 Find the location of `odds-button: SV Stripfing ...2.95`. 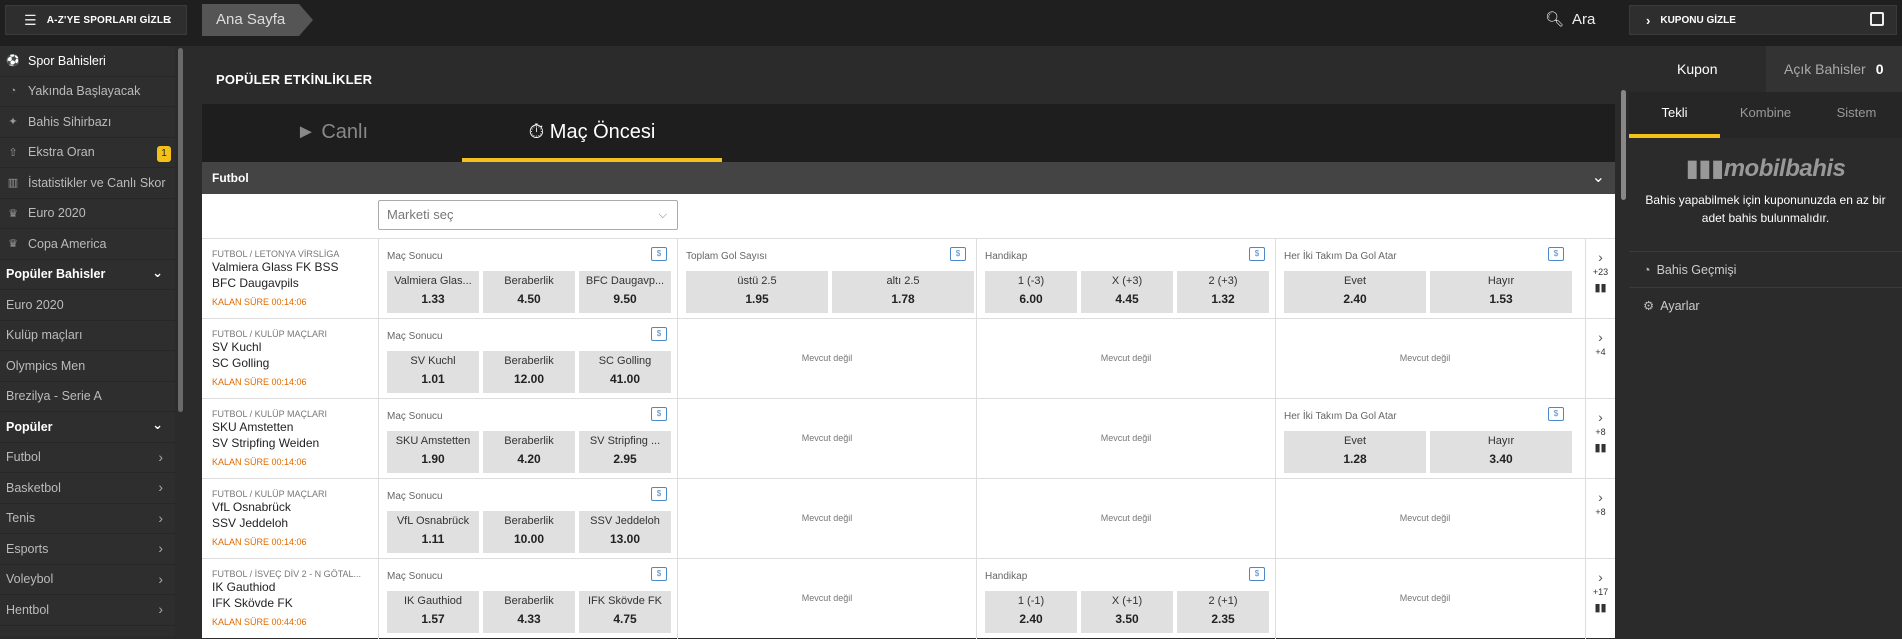

odds-button: SV Stripfing ...2.95 is located at coordinates (625, 452).